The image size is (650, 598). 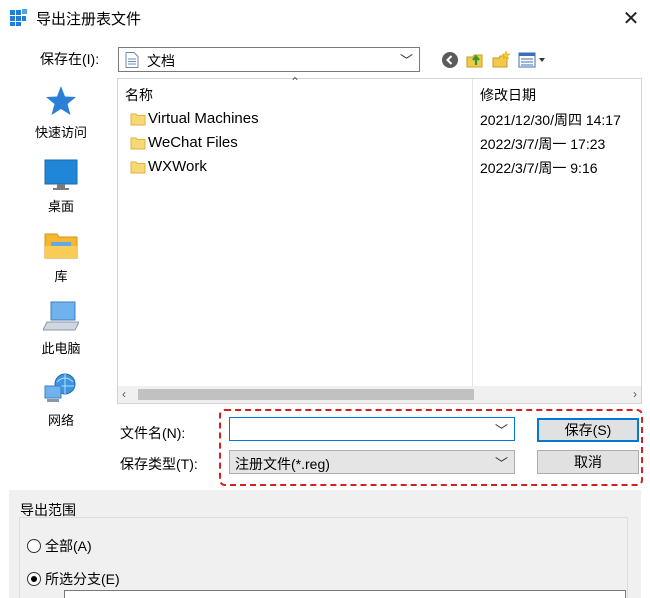 What do you see at coordinates (203, 118) in the screenshot?
I see `file-name: Virtual Machines` at bounding box center [203, 118].